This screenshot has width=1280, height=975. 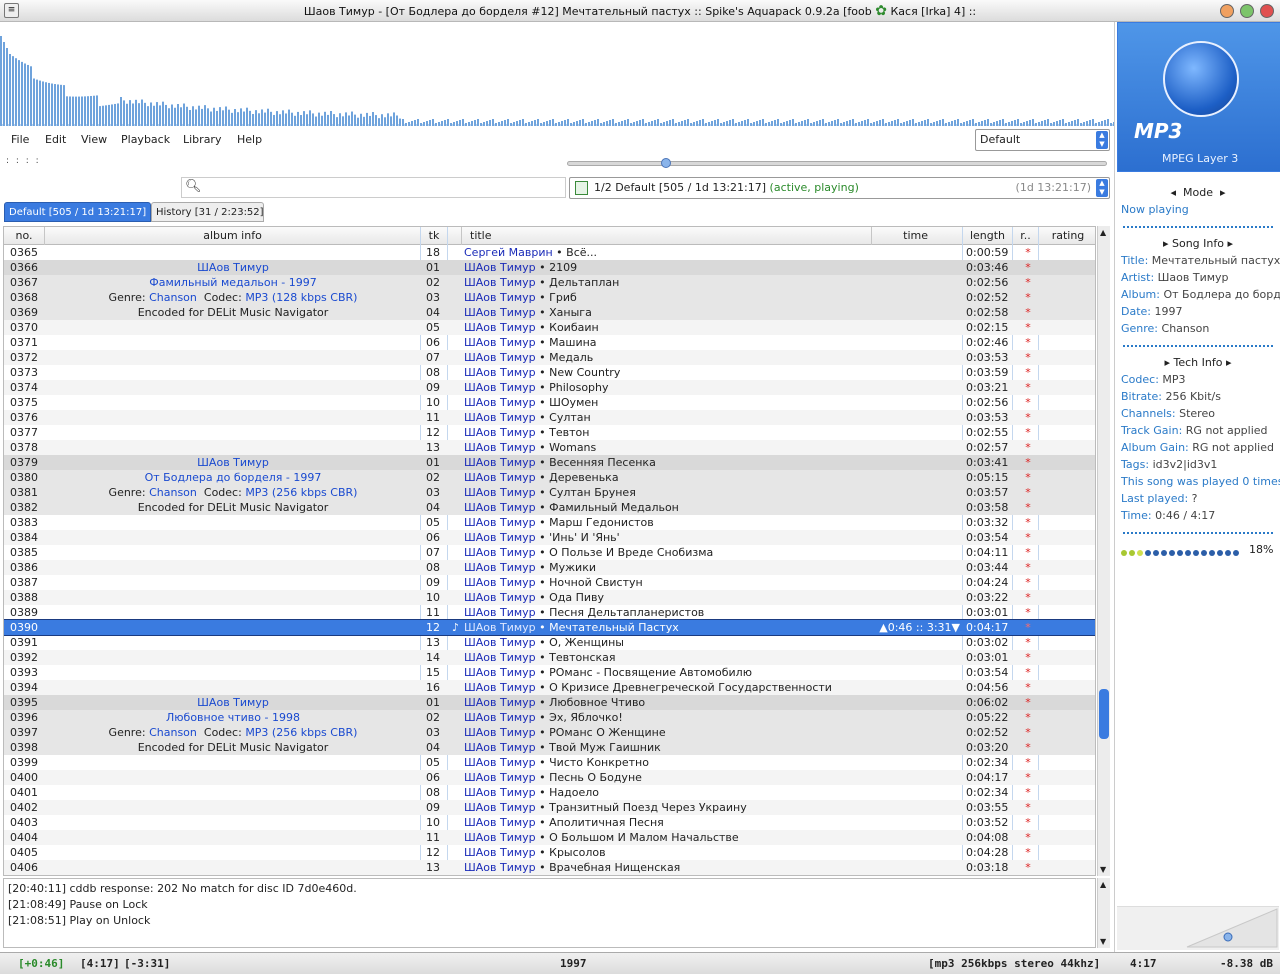 I want to click on col-rating: rating, so click(x=1067, y=236).